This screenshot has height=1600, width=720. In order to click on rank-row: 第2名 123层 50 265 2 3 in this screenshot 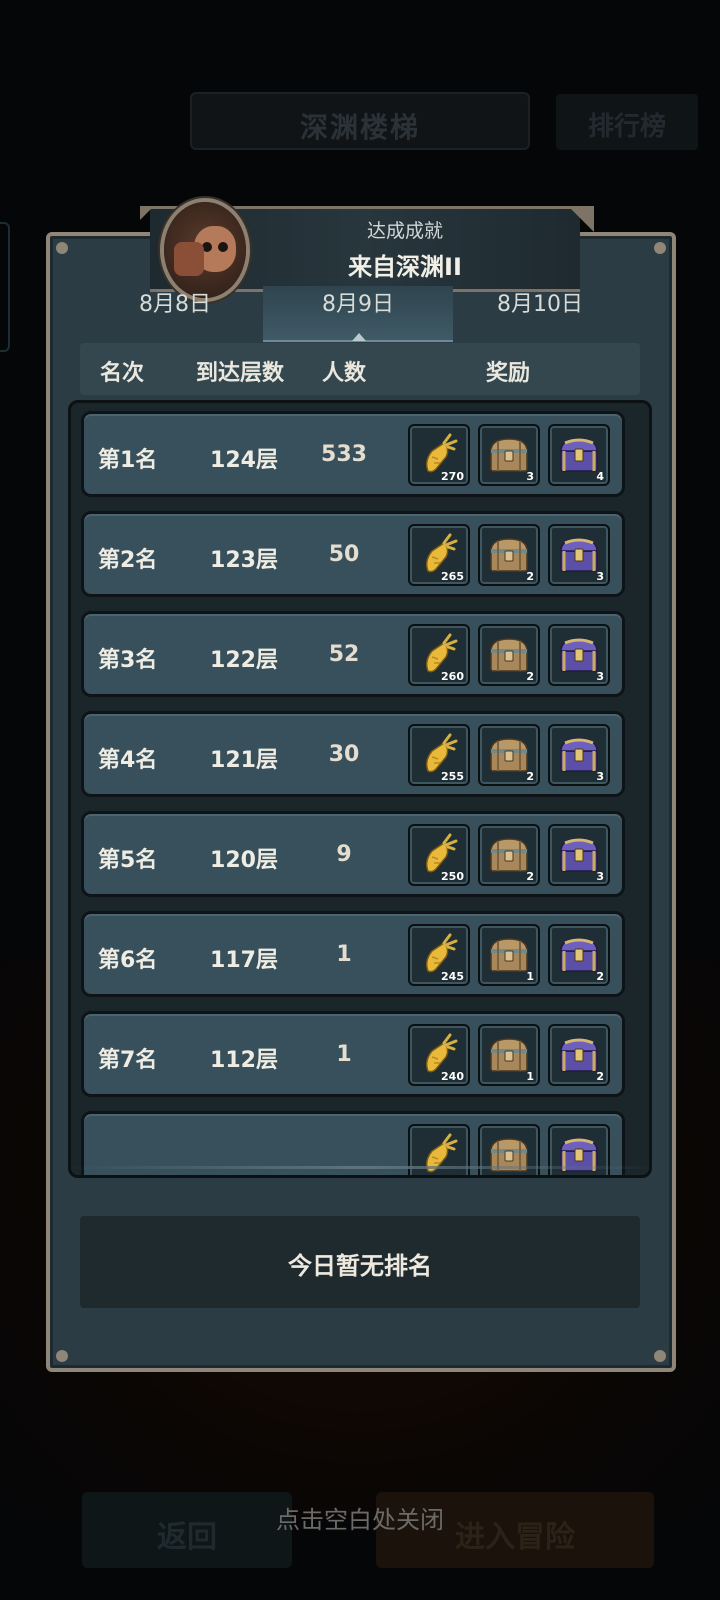, I will do `click(353, 554)`.